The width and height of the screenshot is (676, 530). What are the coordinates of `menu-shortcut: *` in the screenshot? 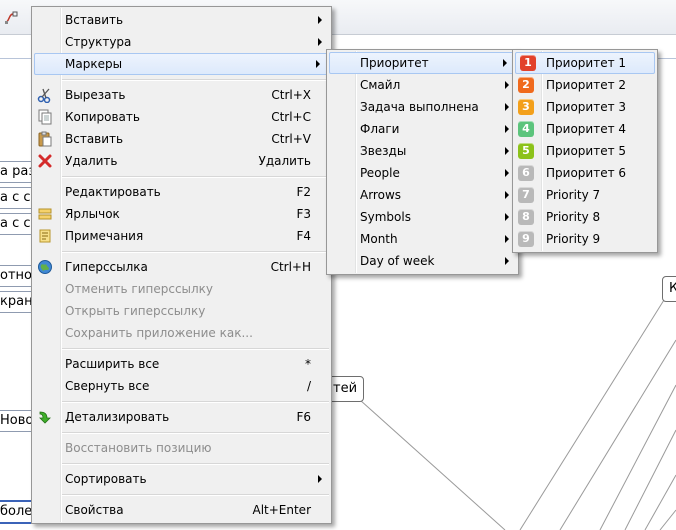 It's located at (308, 364).